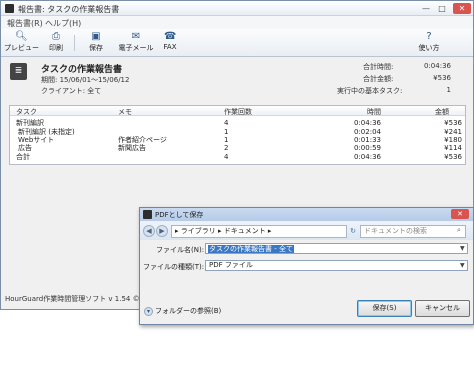 The image size is (474, 387). I want to click on app-icon, so click(9, 8).